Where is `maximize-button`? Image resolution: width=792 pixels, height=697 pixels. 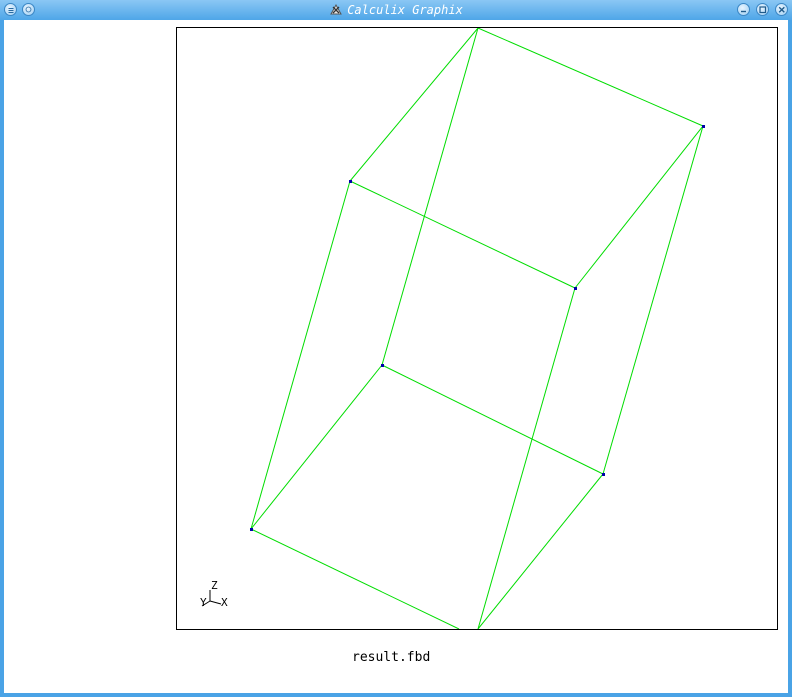
maximize-button is located at coordinates (762, 9).